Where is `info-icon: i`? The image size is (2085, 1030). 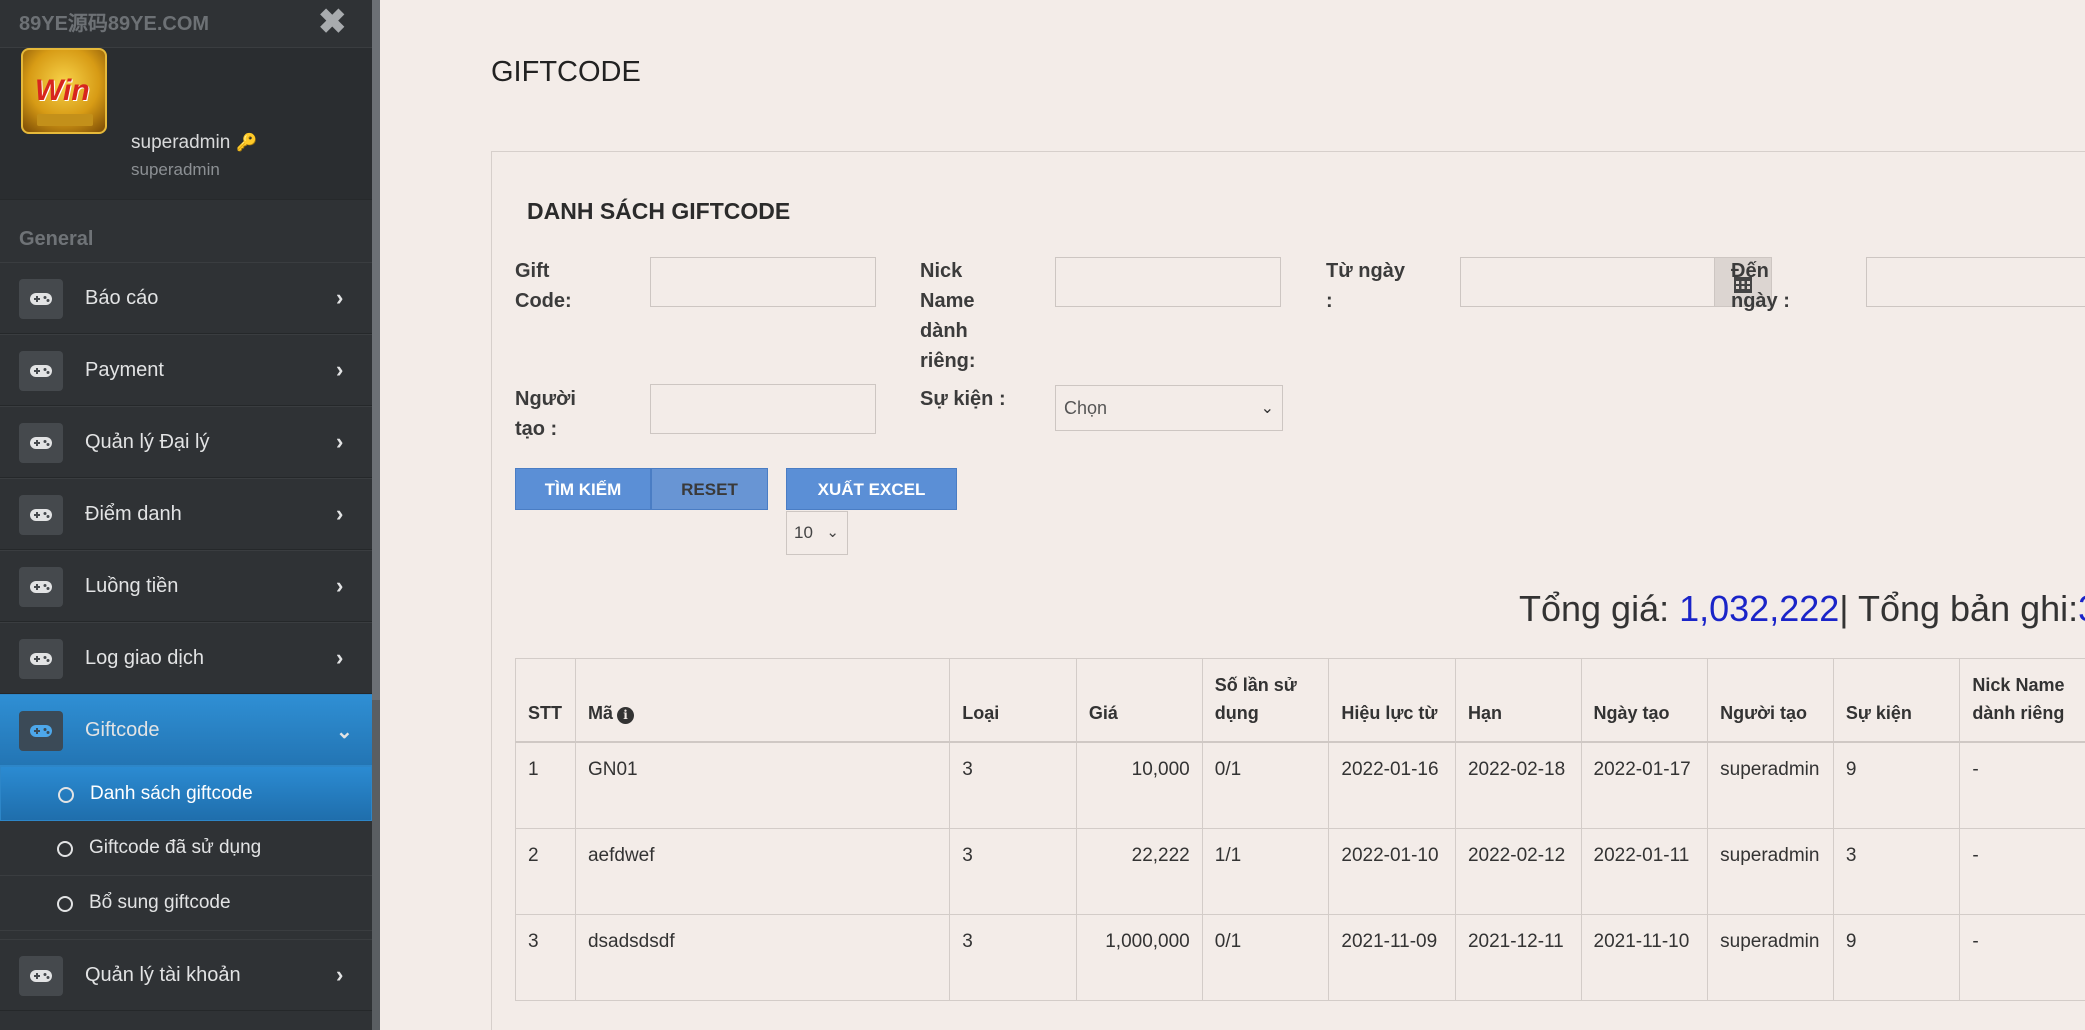
info-icon: i is located at coordinates (625, 715).